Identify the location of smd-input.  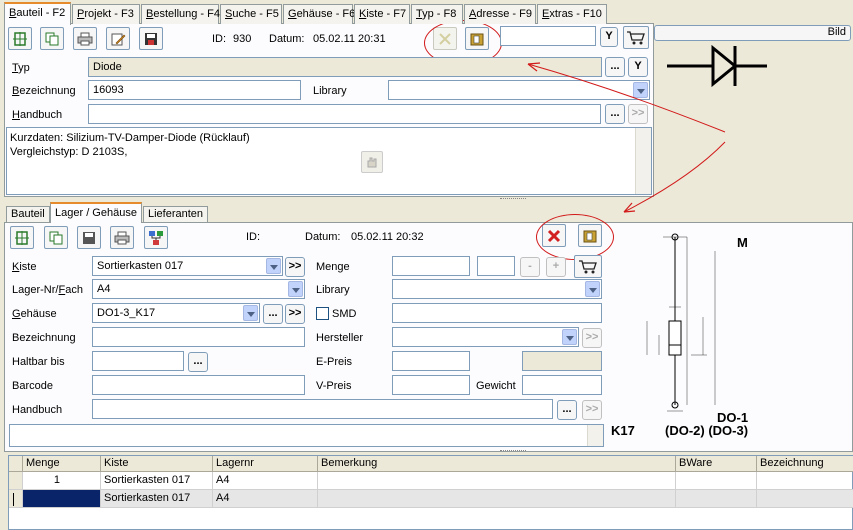
(497, 313).